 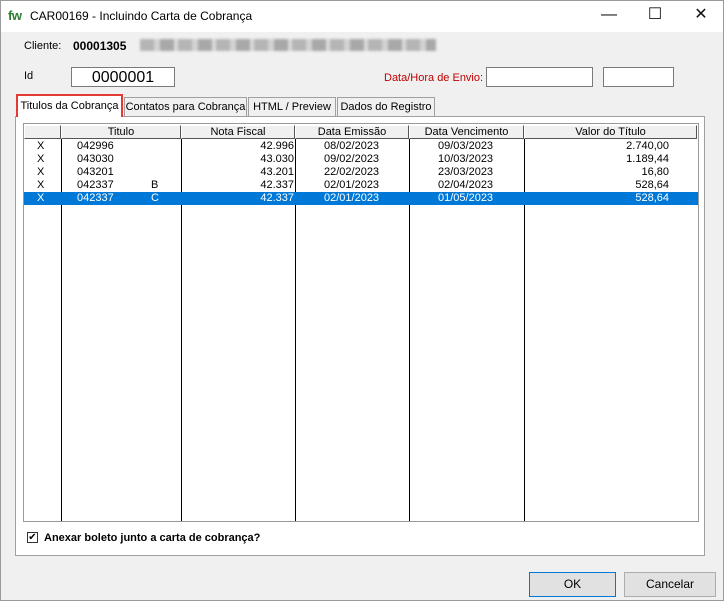 What do you see at coordinates (466, 146) in the screenshot?
I see `row-data-vencimento: 09/03/2023` at bounding box center [466, 146].